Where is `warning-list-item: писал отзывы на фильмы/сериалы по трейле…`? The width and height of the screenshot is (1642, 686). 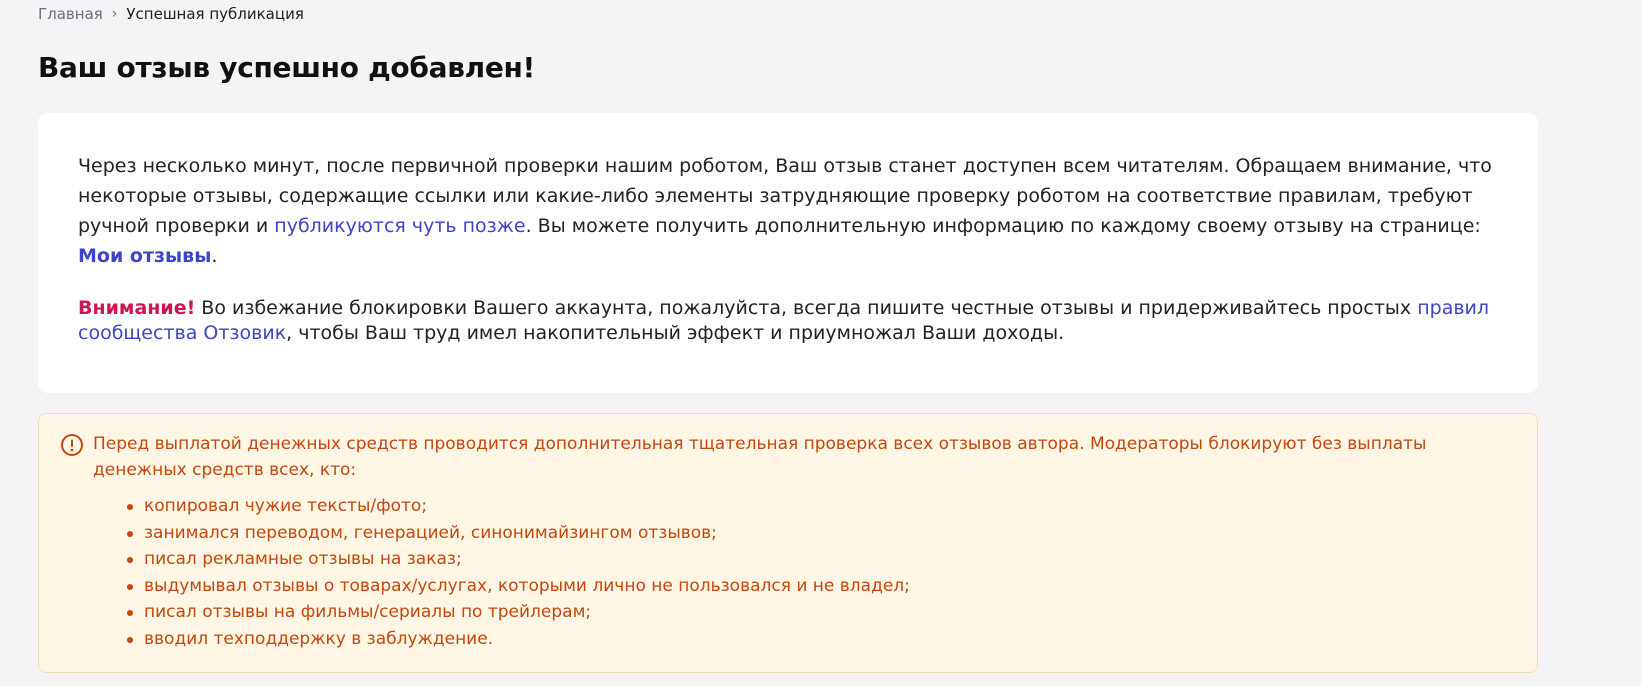
warning-list-item: писал отзывы на фильмы/сериалы по трейле… is located at coordinates (817, 612).